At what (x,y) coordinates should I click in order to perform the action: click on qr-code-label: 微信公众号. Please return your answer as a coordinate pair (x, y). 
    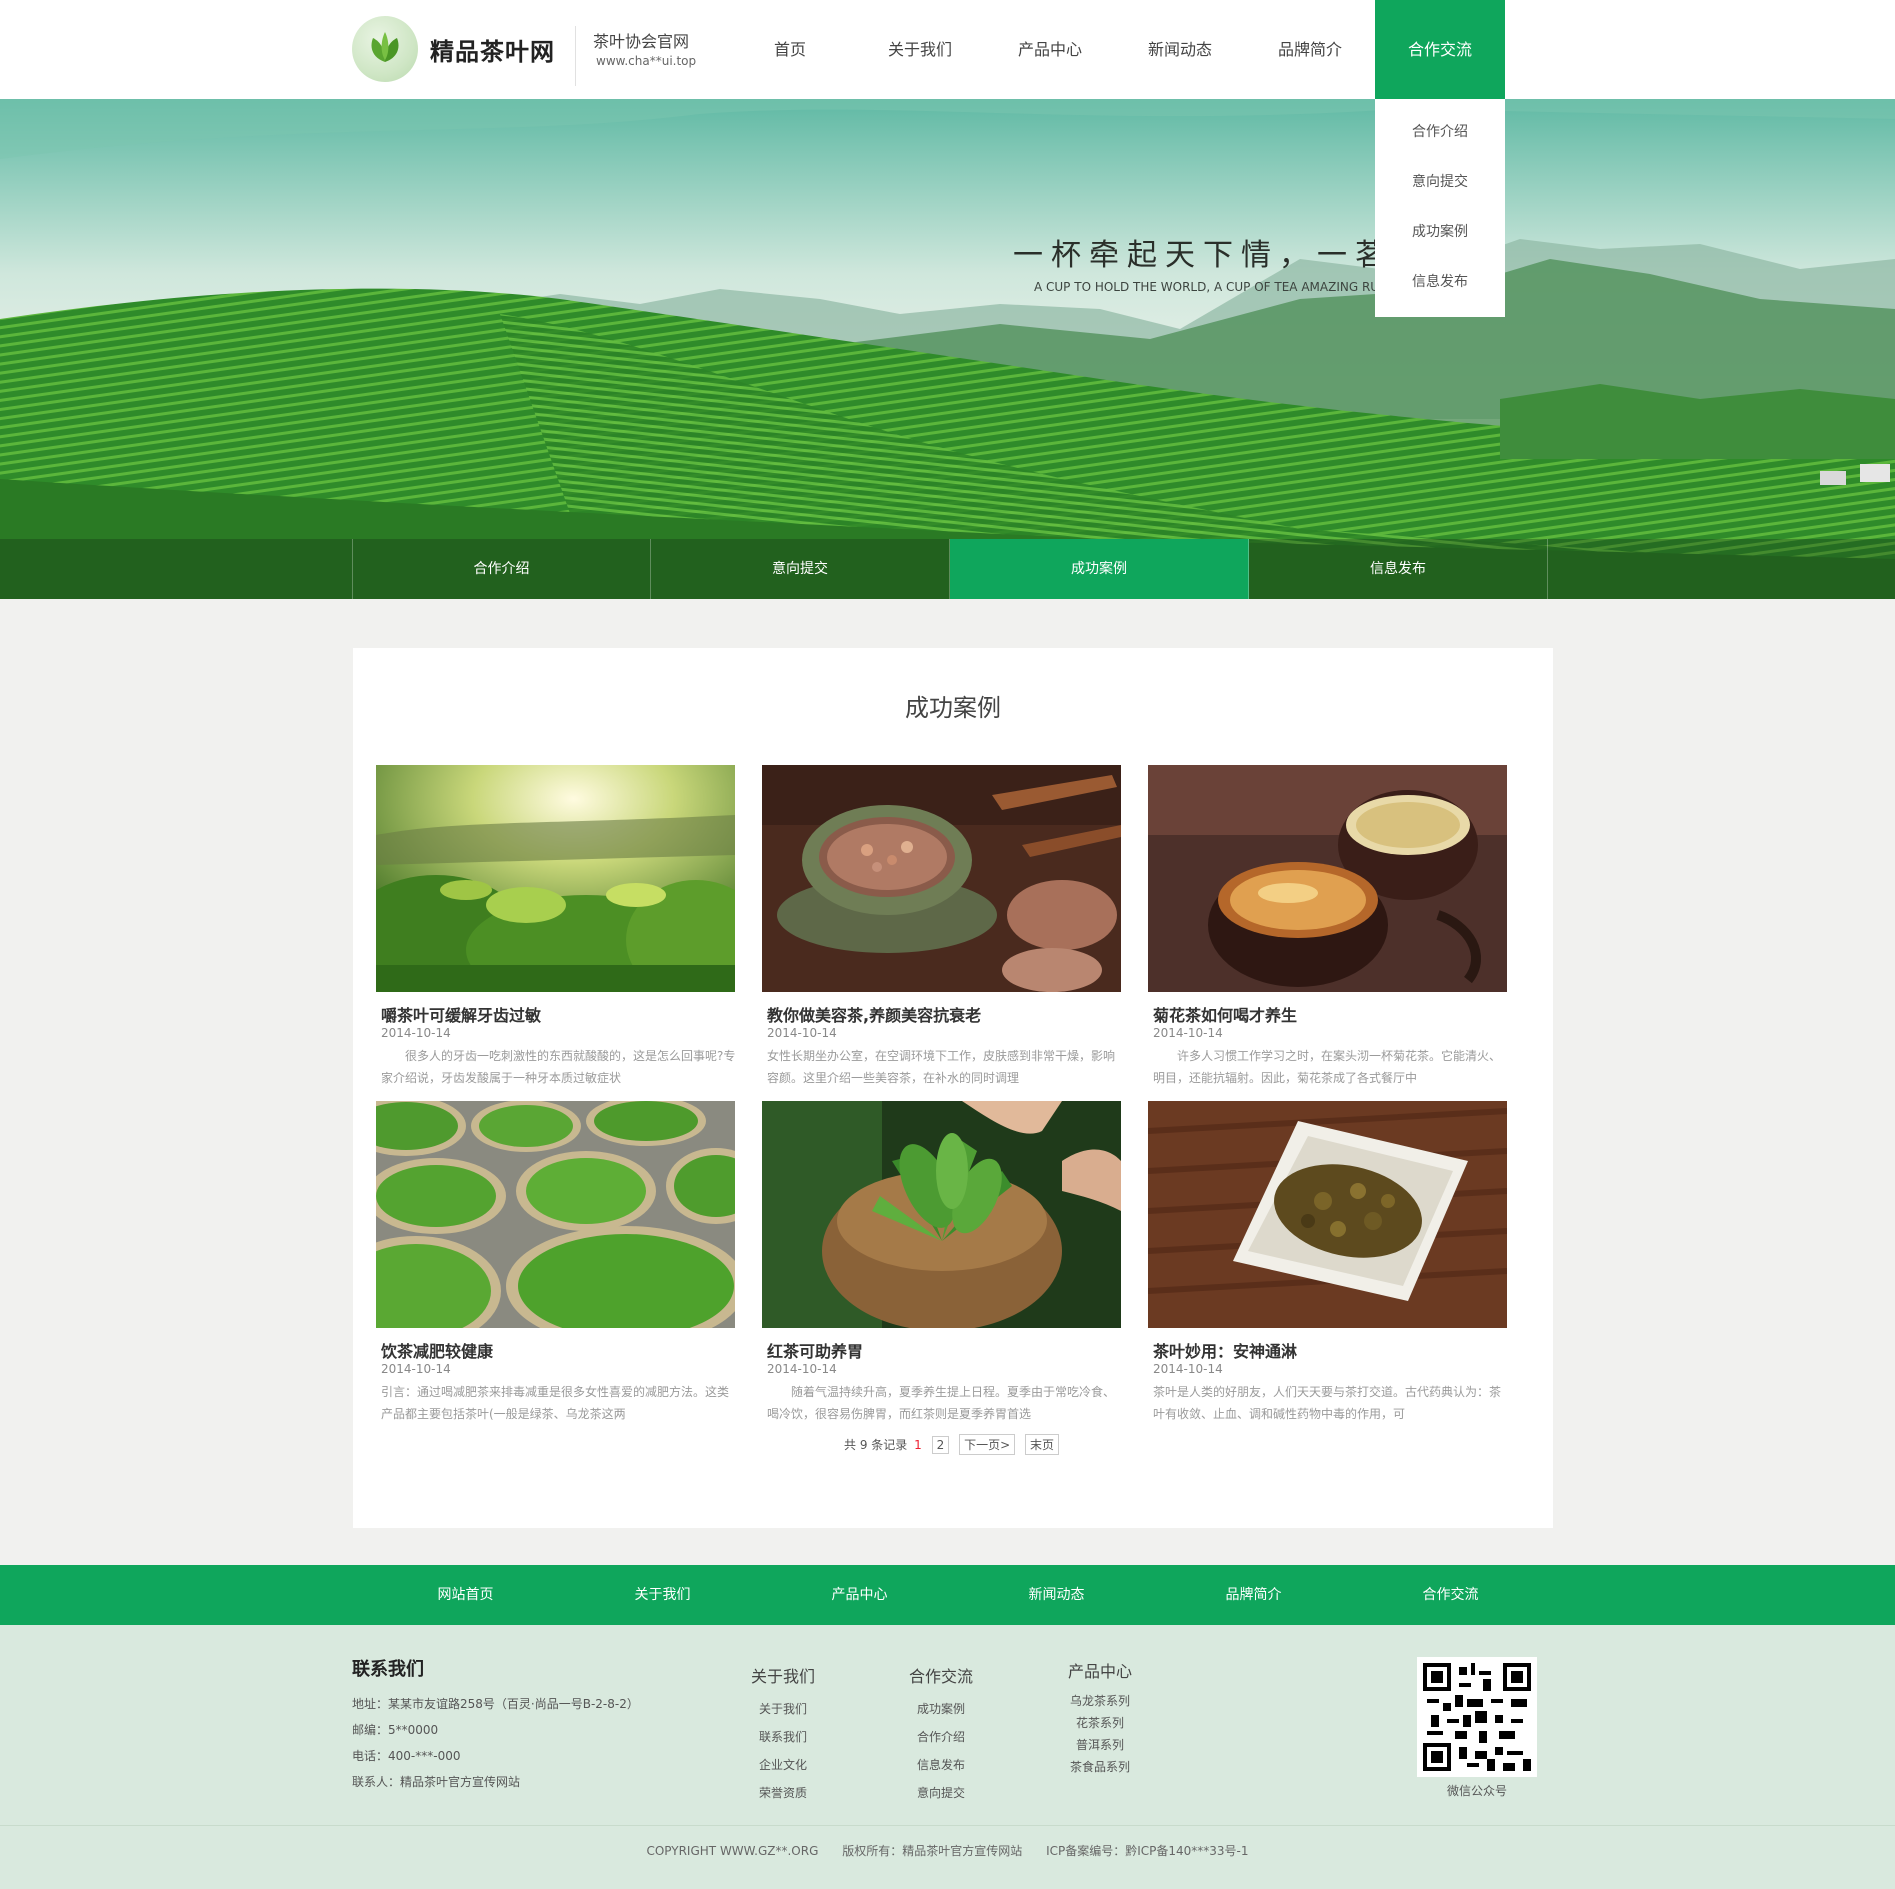
    Looking at the image, I should click on (1476, 1791).